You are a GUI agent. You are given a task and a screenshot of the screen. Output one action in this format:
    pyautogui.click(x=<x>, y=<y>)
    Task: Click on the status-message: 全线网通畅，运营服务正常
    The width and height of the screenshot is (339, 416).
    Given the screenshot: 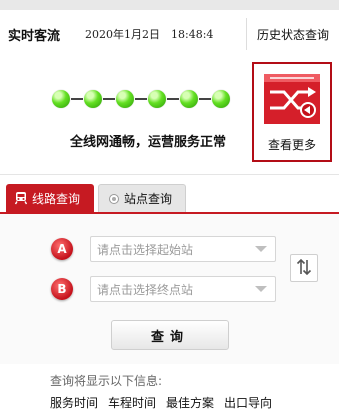 What is the action you would take?
    pyautogui.click(x=148, y=142)
    